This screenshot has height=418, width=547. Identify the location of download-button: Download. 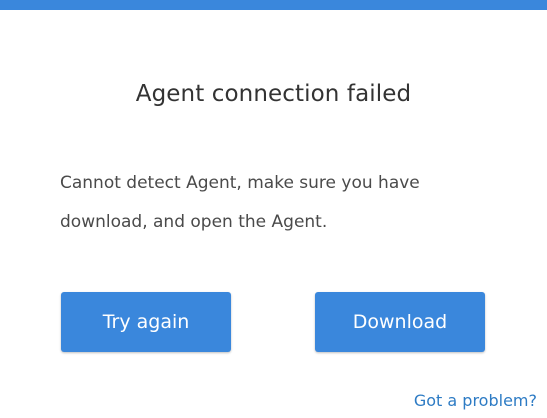
(400, 322).